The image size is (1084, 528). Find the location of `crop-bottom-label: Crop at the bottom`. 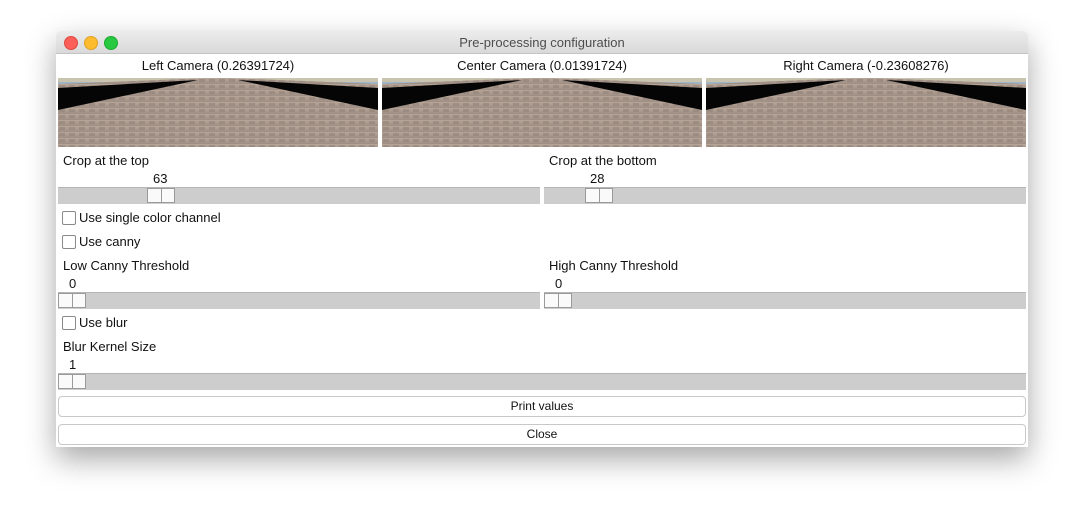

crop-bottom-label: Crop at the bottom is located at coordinates (603, 160).